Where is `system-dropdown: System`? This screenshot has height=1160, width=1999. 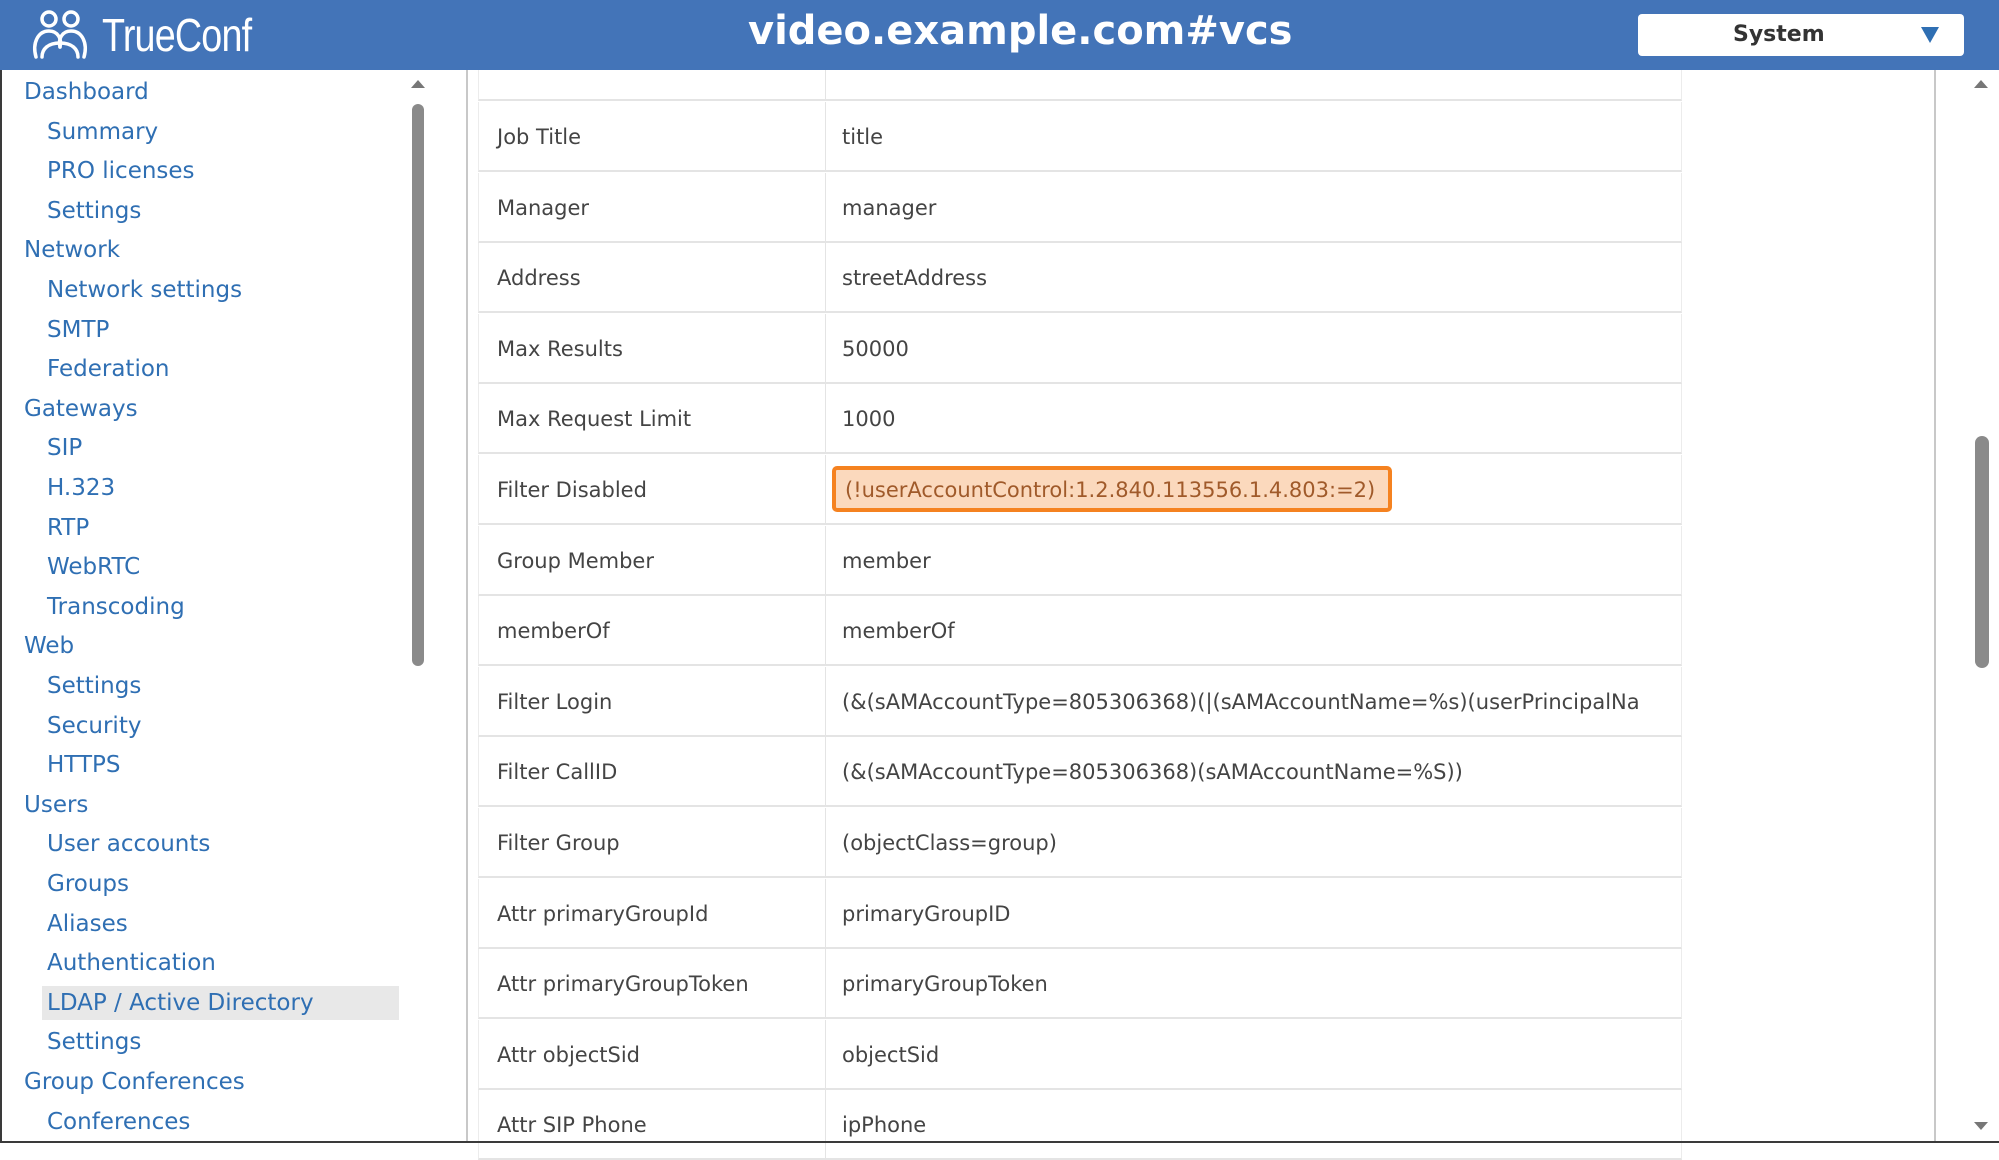 system-dropdown: System is located at coordinates (1801, 35).